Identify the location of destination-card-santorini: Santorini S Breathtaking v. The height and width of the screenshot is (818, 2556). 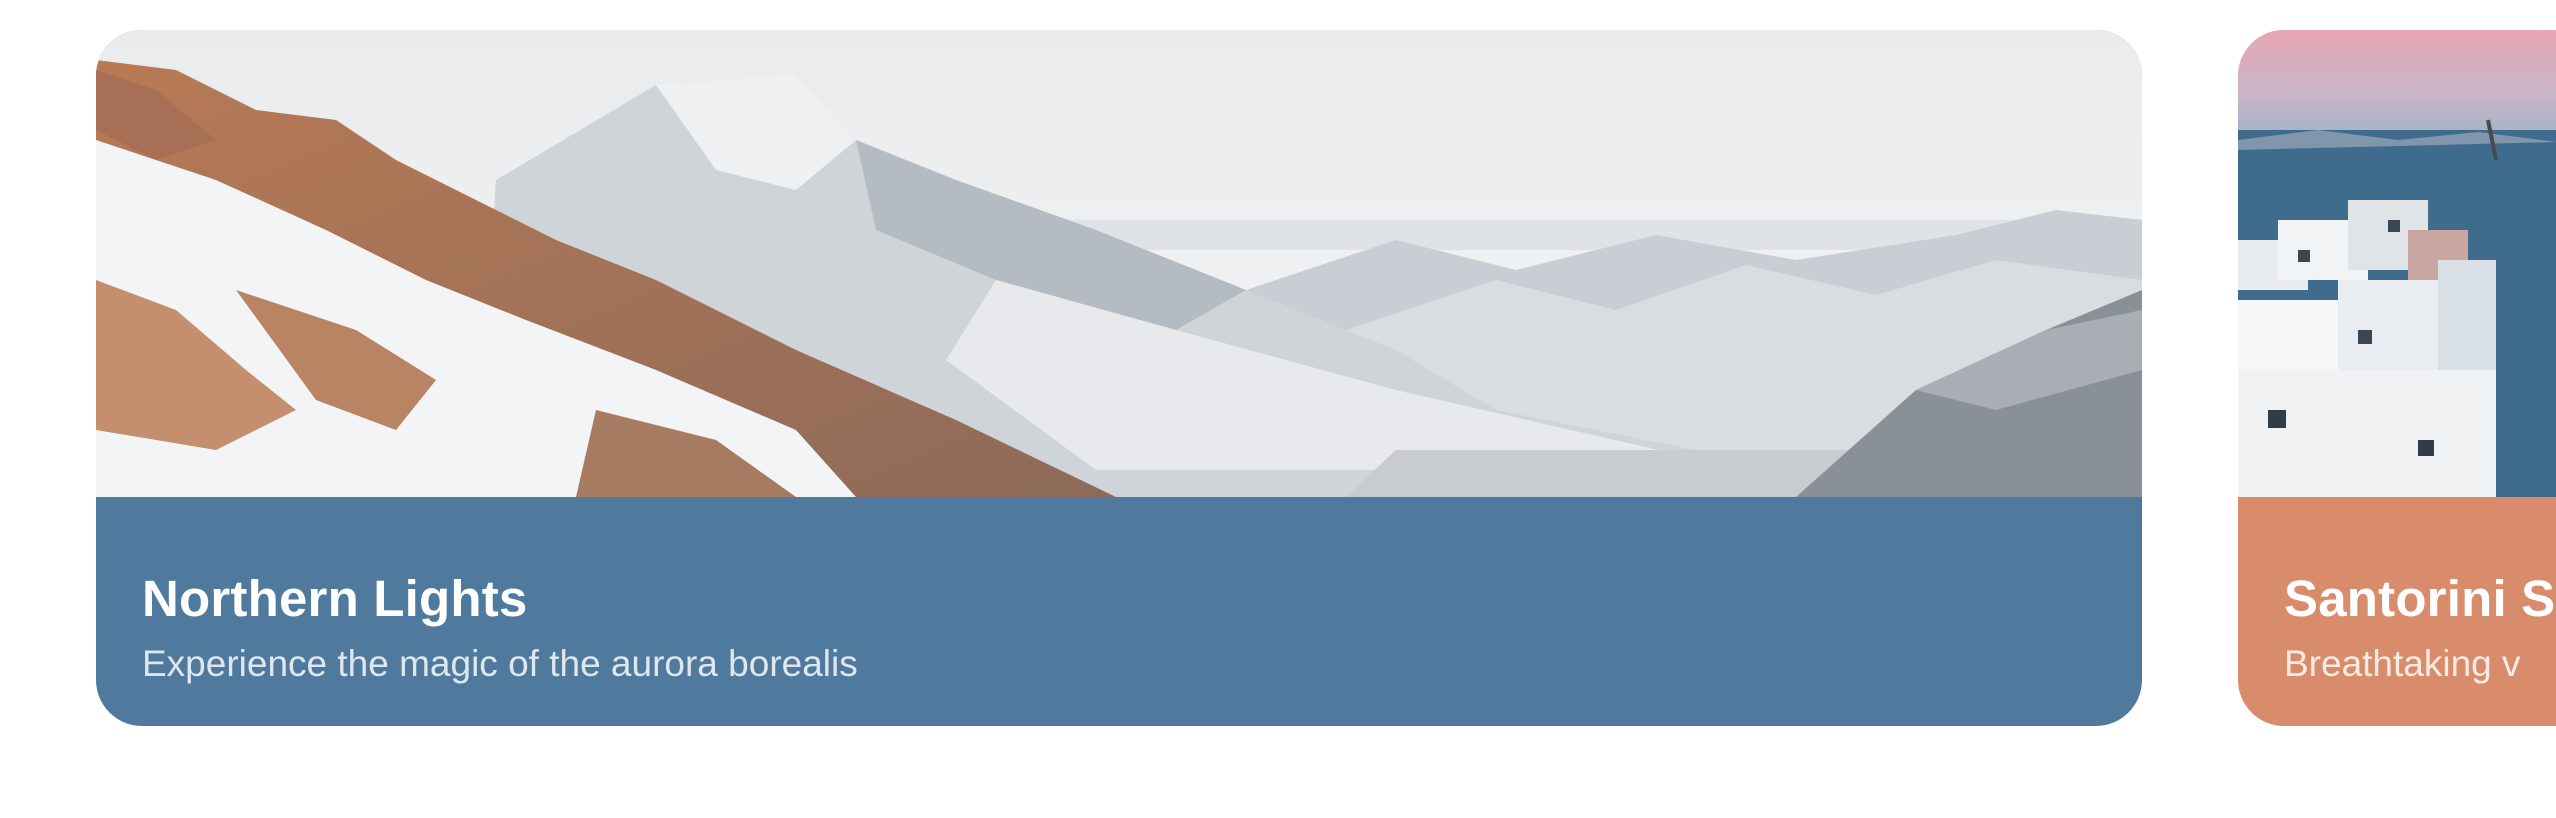
(2397, 378).